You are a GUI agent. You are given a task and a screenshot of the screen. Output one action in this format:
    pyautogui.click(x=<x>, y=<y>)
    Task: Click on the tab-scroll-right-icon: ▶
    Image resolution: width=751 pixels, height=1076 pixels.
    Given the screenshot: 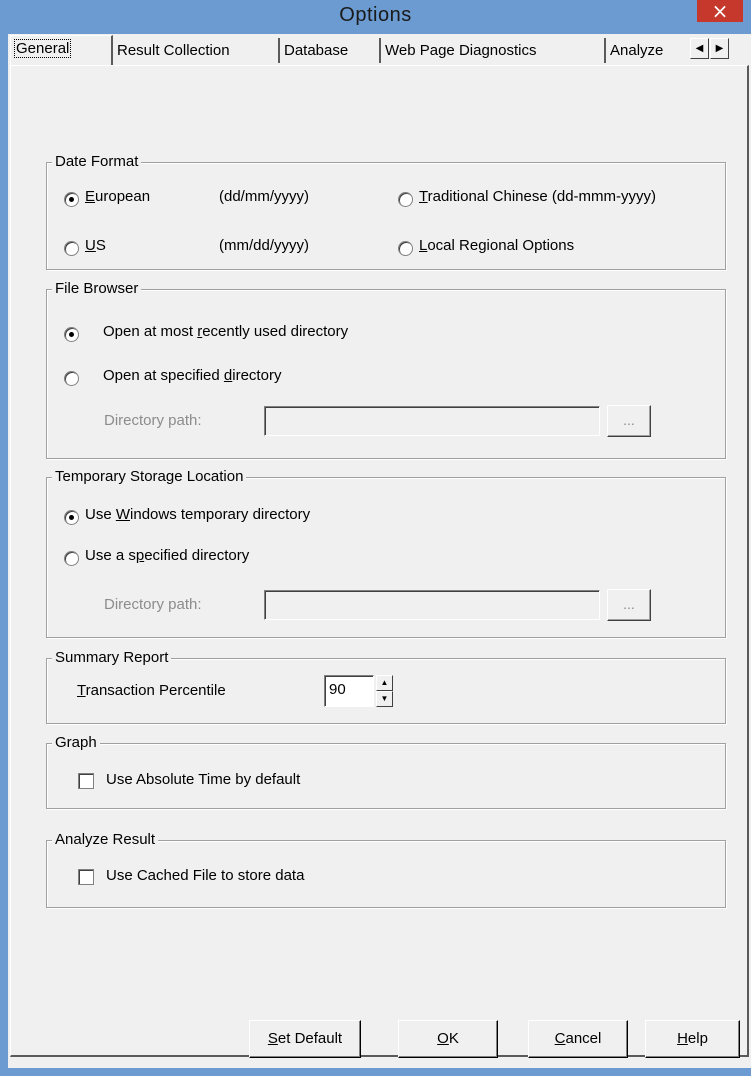 What is the action you would take?
    pyautogui.click(x=719, y=48)
    